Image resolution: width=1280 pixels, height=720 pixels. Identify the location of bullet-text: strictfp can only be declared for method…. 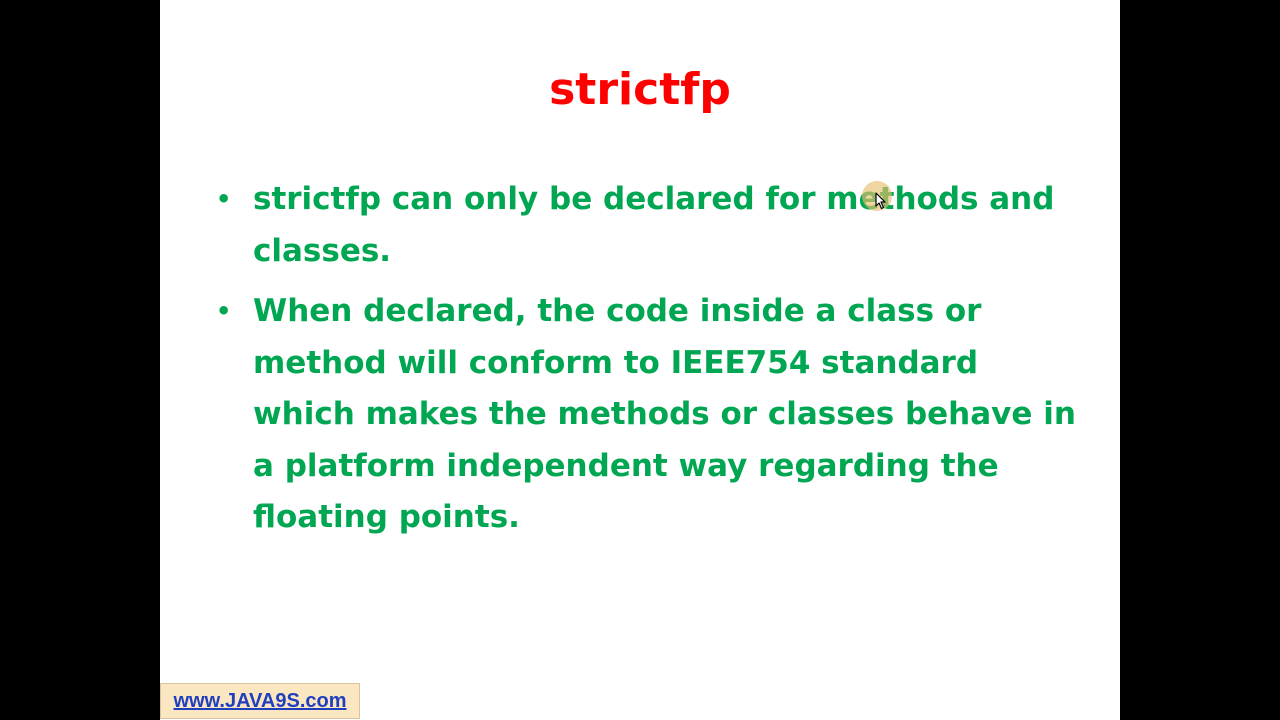
(654, 225).